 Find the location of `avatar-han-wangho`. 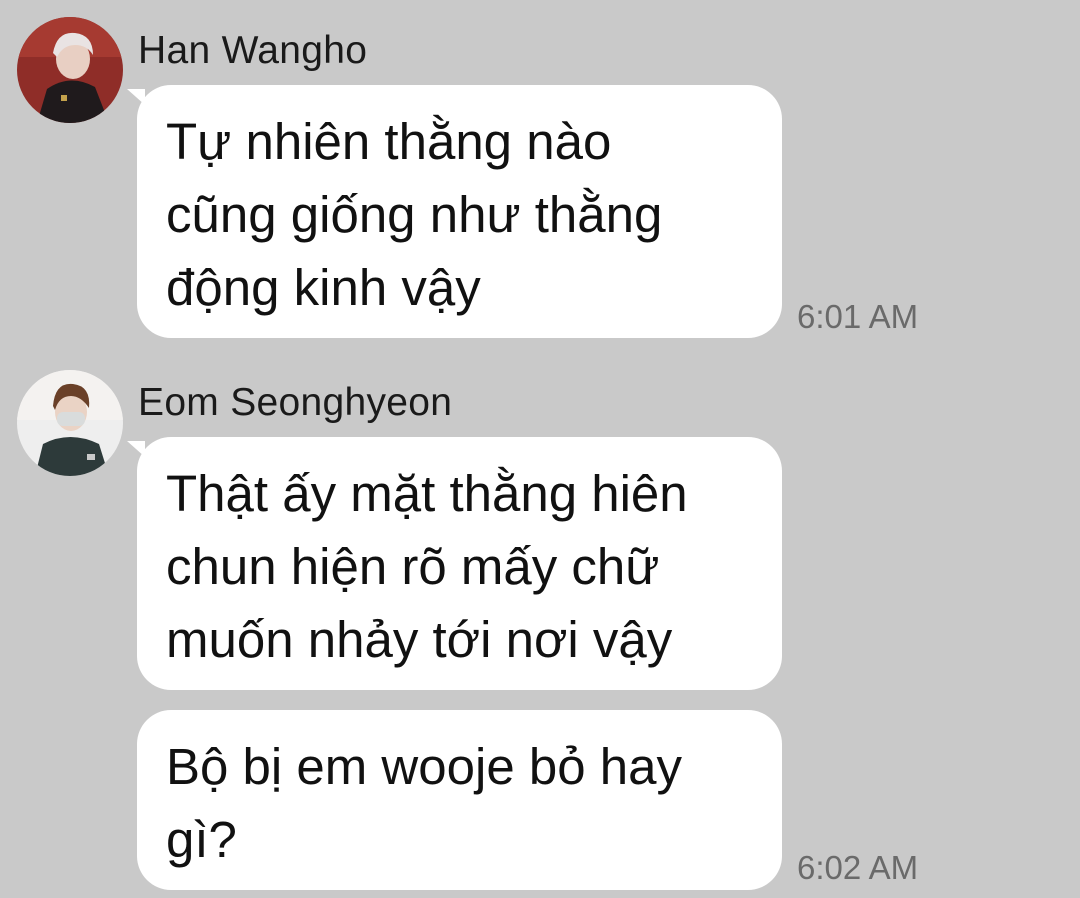

avatar-han-wangho is located at coordinates (70, 70).